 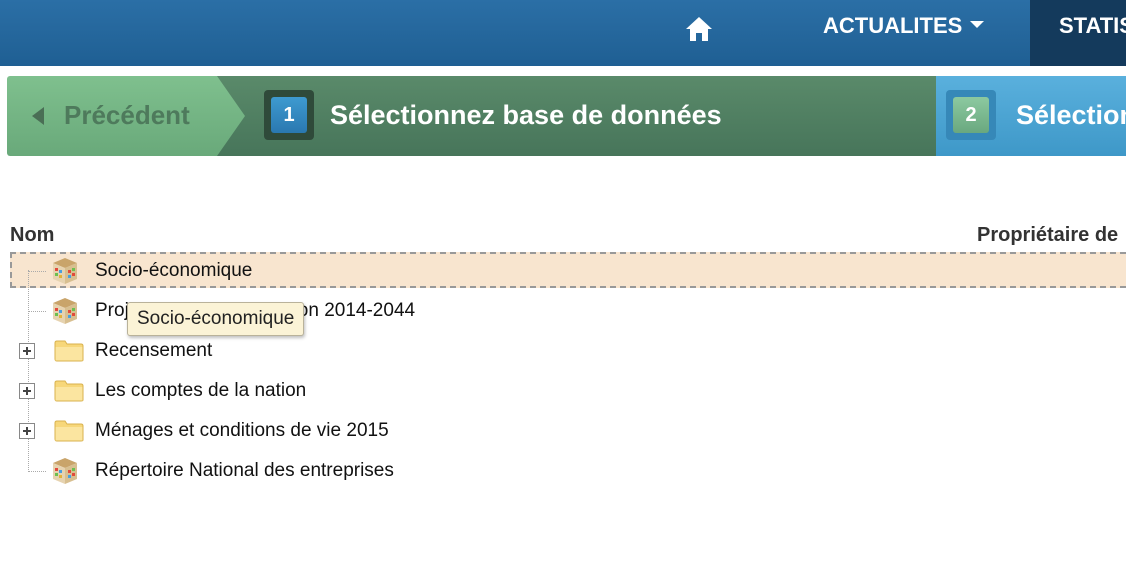 What do you see at coordinates (563, 471) in the screenshot?
I see `tree-row: Répertoire National des entreprises` at bounding box center [563, 471].